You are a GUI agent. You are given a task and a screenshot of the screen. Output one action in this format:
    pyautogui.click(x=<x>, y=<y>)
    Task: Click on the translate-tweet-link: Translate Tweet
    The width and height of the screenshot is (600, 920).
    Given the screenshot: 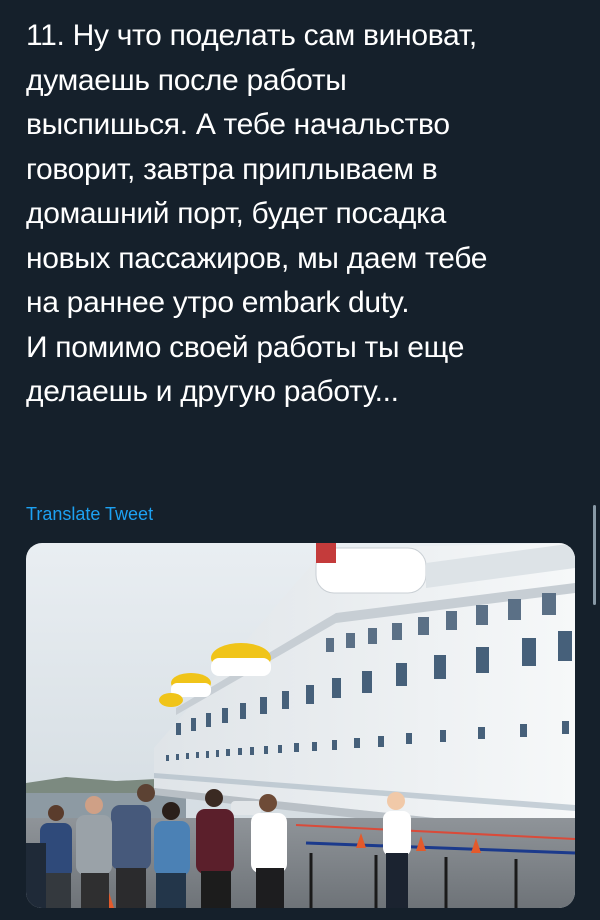 What is the action you would take?
    pyautogui.click(x=89, y=514)
    